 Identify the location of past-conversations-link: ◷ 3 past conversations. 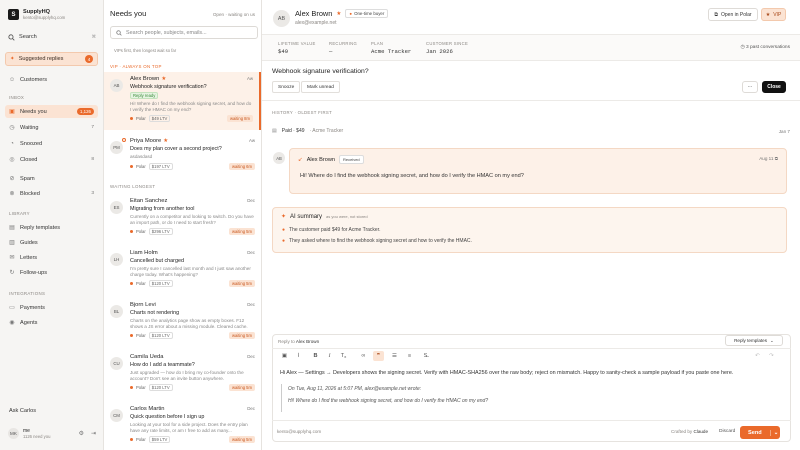
(765, 47).